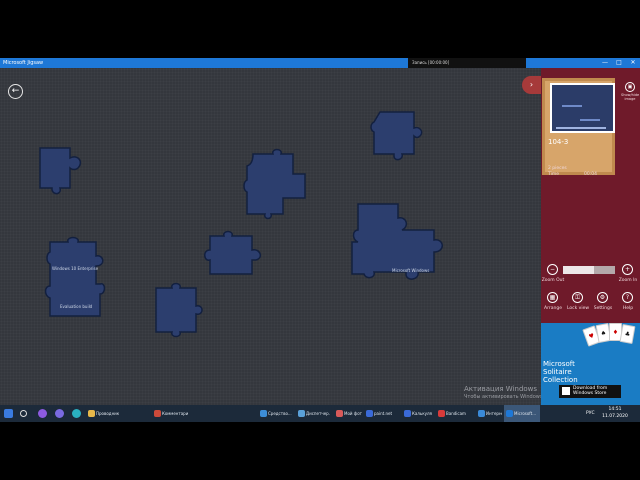  Describe the element at coordinates (76, 413) in the screenshot. I see `edge-icon` at that location.